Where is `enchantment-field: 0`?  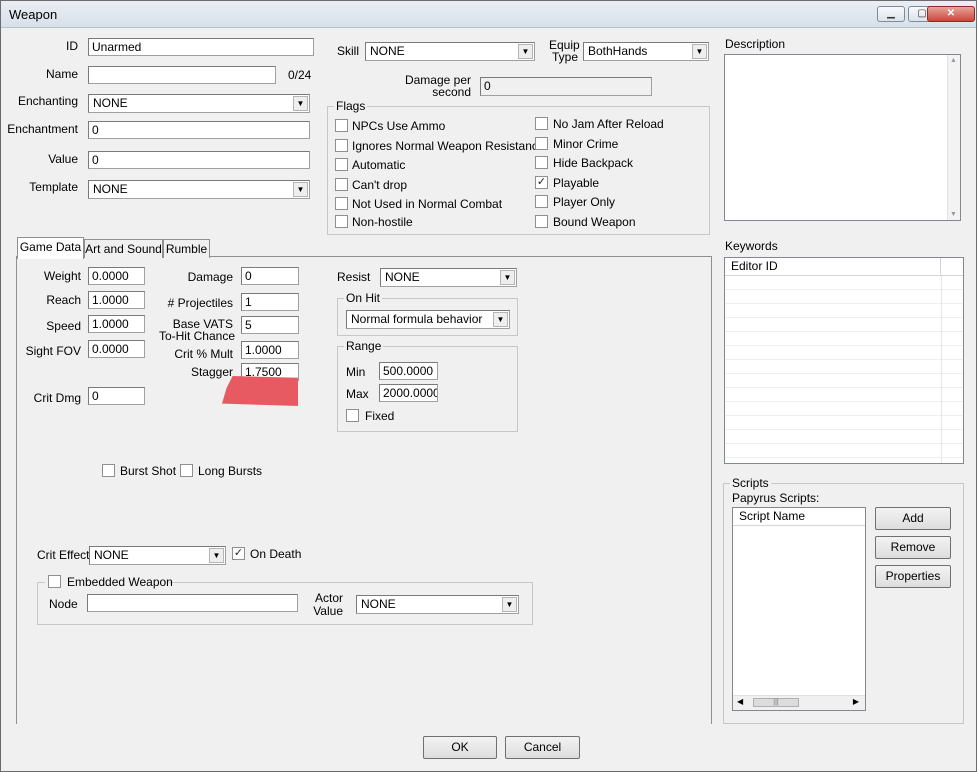
enchantment-field: 0 is located at coordinates (199, 130).